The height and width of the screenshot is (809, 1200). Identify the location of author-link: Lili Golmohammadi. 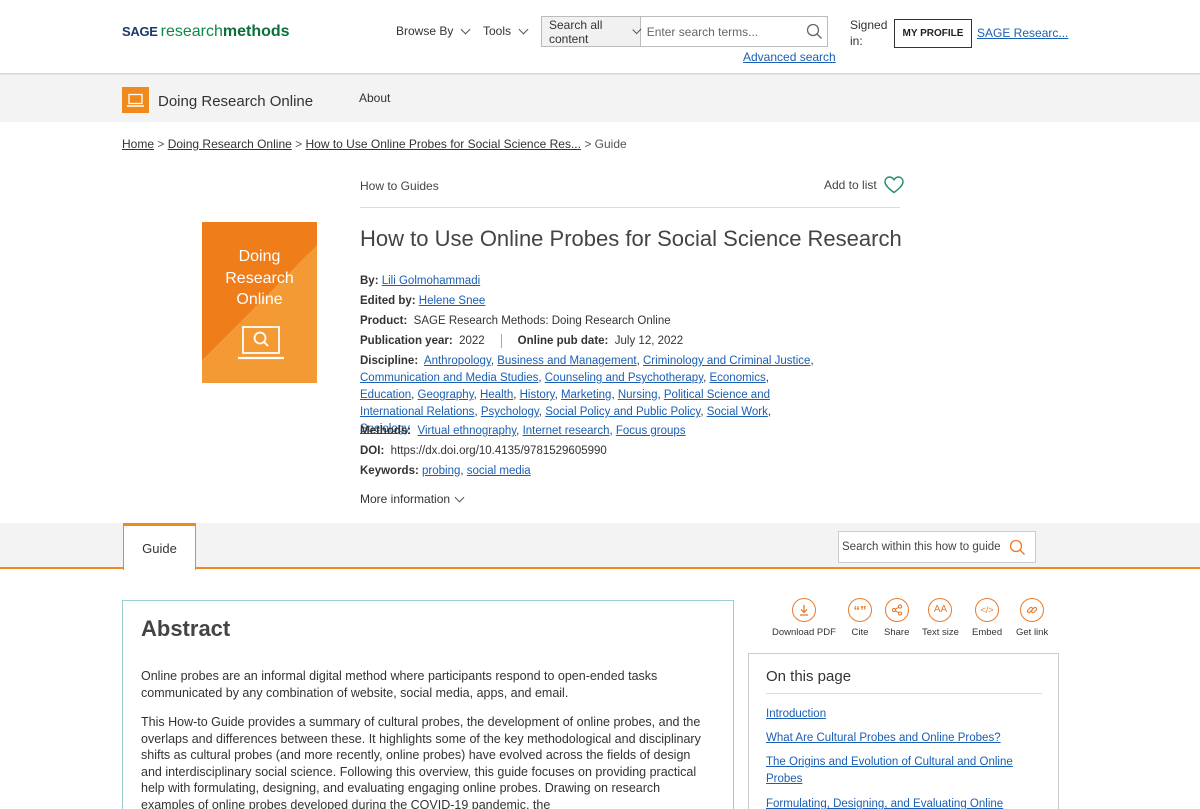
(431, 281).